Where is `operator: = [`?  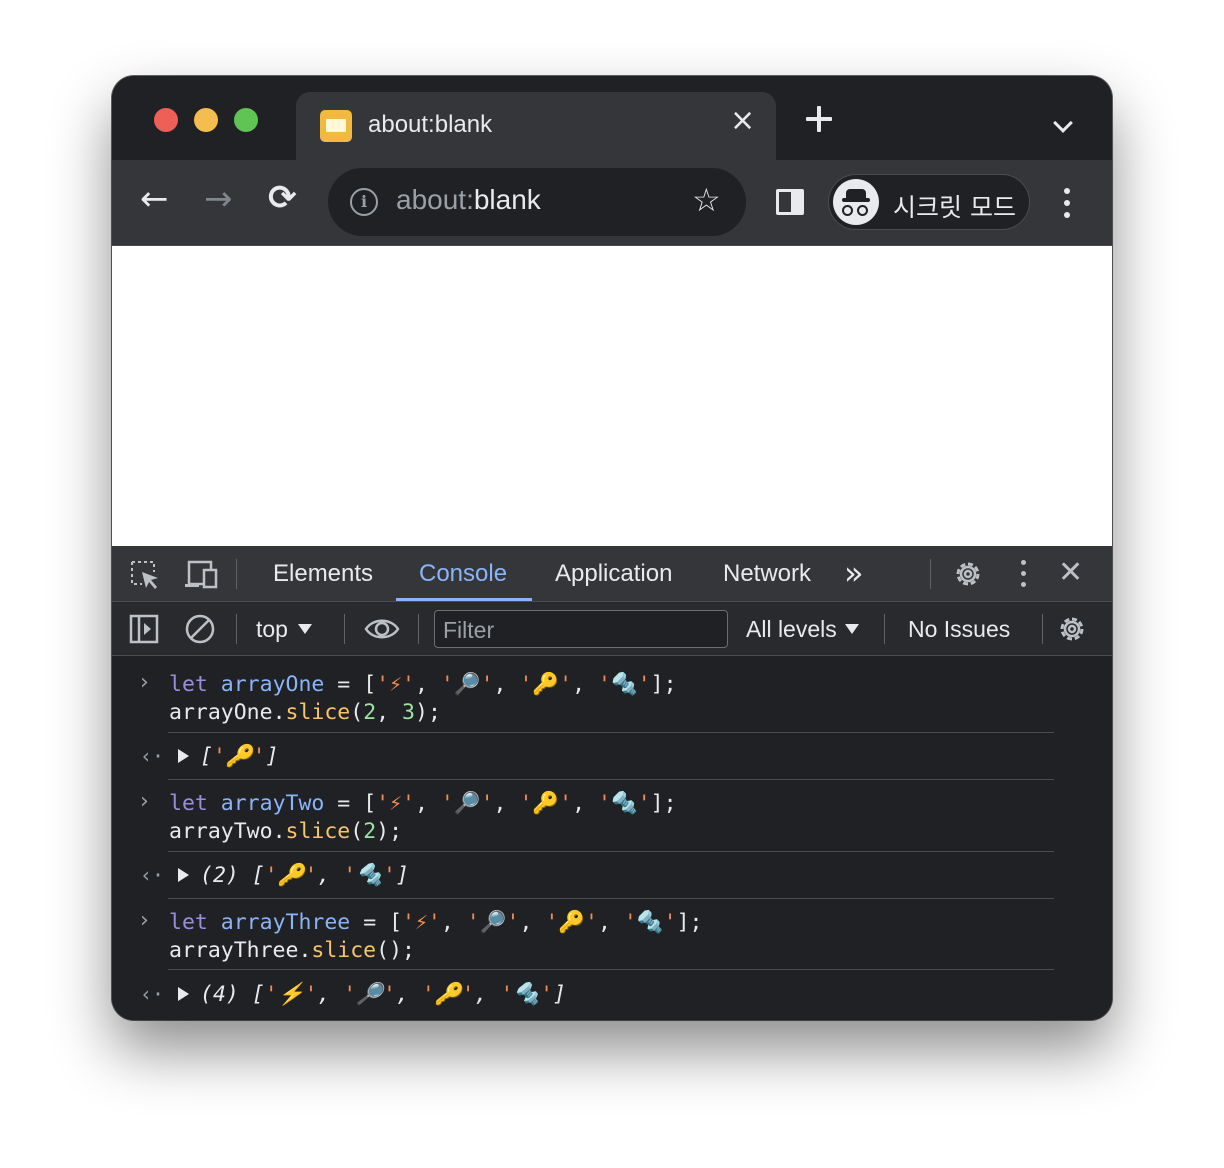 operator: = [ is located at coordinates (376, 922).